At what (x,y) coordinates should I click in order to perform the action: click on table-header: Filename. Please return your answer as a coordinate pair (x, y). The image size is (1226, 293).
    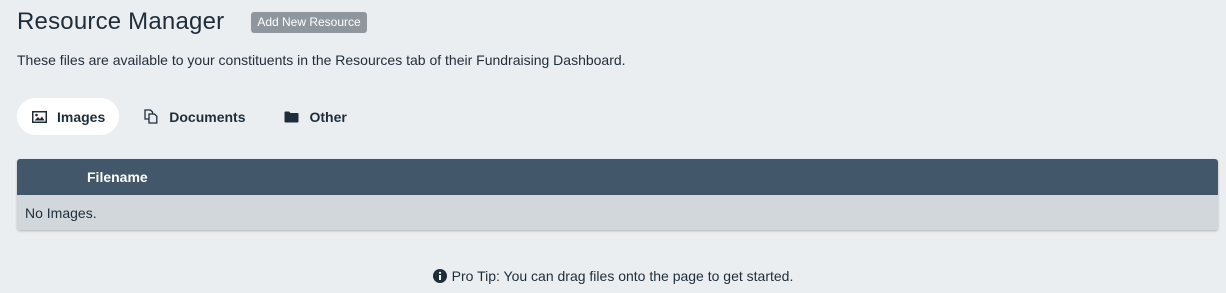
    Looking at the image, I should click on (617, 177).